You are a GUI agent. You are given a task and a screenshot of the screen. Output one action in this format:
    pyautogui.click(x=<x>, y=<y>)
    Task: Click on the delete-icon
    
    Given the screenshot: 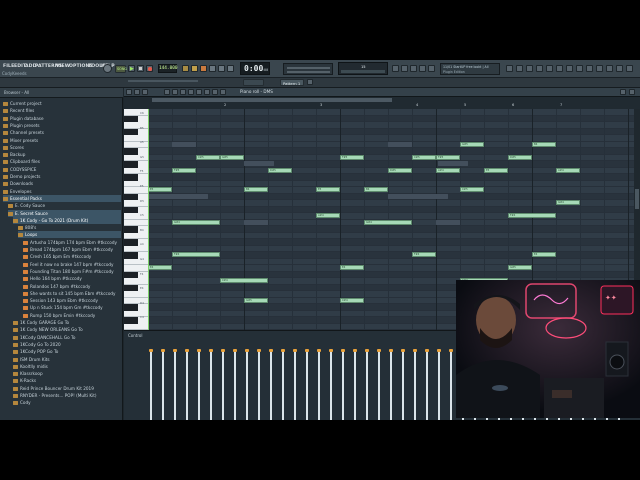 What is the action you would take?
    pyautogui.click(x=183, y=92)
    